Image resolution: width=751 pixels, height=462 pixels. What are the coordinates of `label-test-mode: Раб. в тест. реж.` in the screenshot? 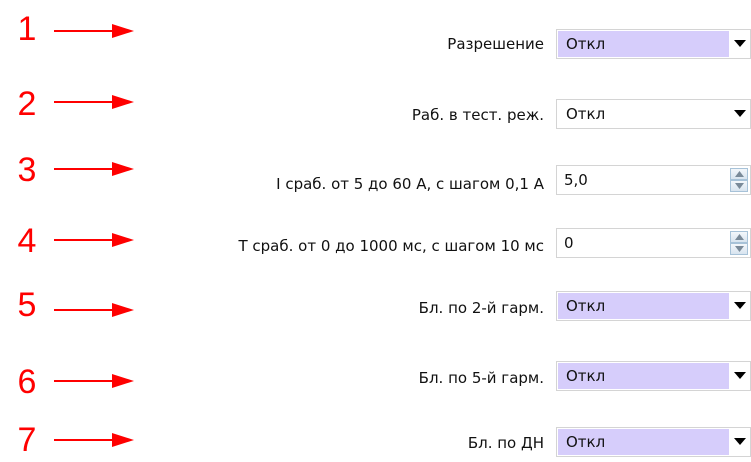 It's located at (477, 115).